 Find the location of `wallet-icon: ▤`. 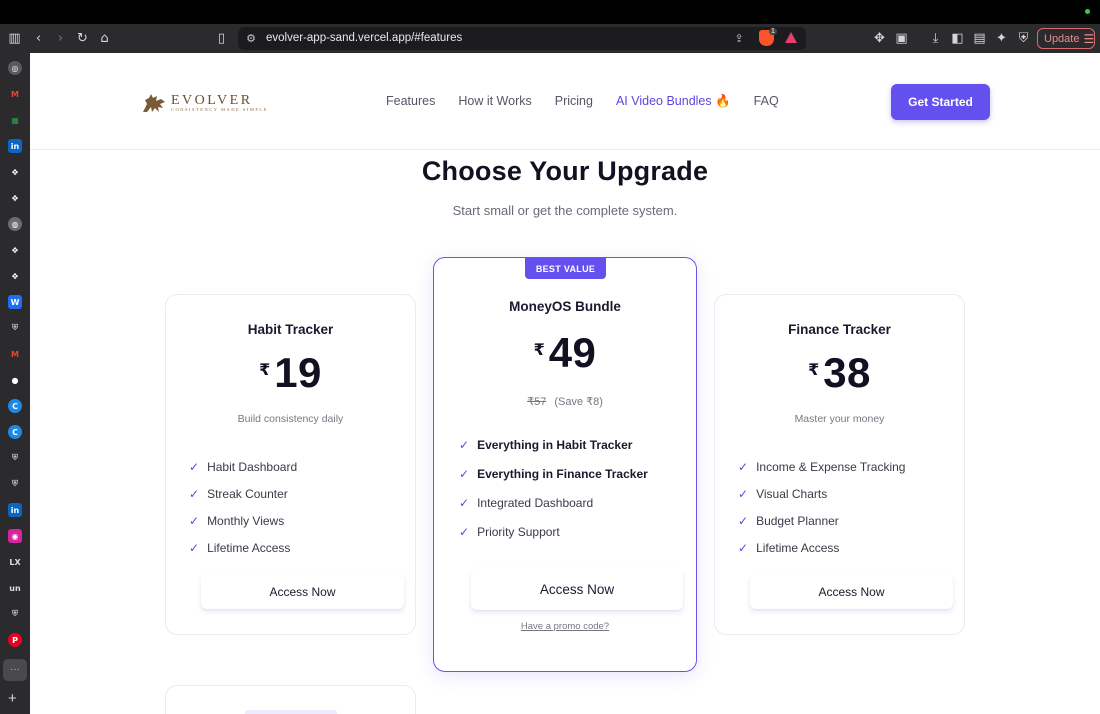

wallet-icon: ▤ is located at coordinates (979, 38).